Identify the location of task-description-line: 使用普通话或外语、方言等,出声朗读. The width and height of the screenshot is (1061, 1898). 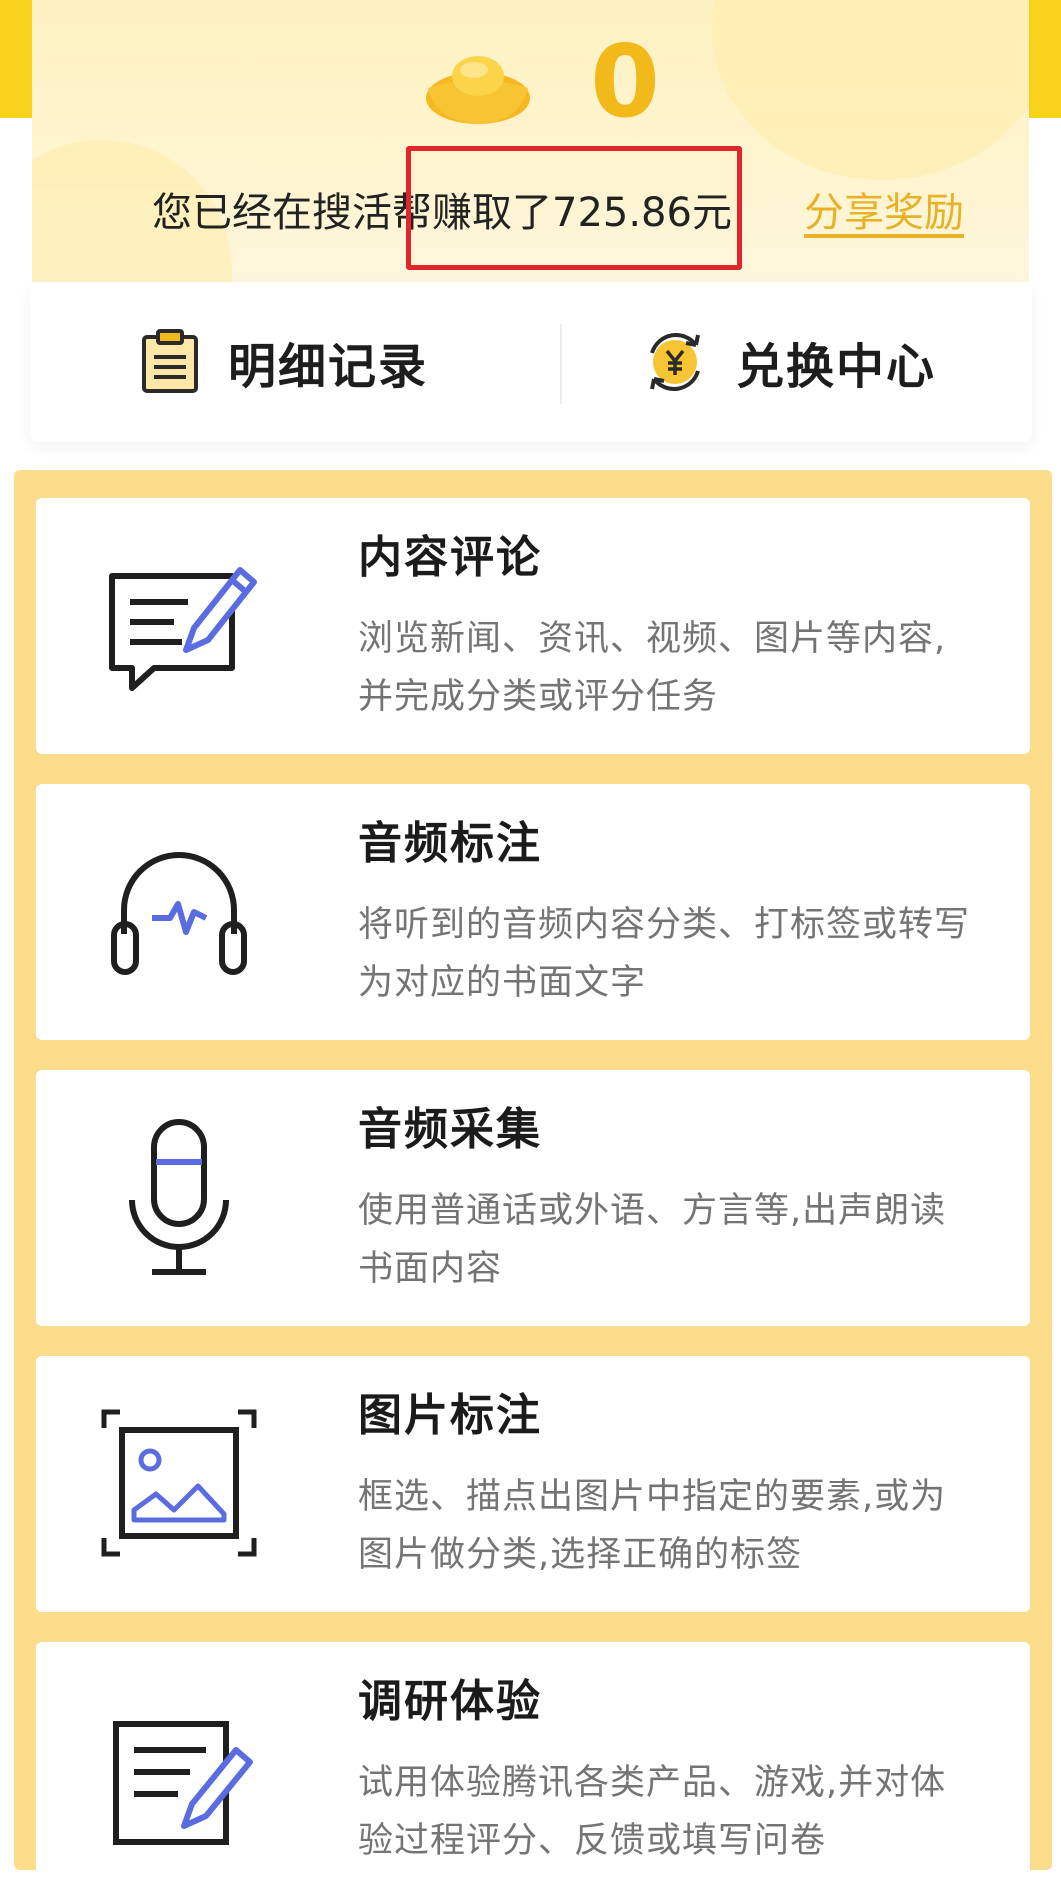
(652, 1211).